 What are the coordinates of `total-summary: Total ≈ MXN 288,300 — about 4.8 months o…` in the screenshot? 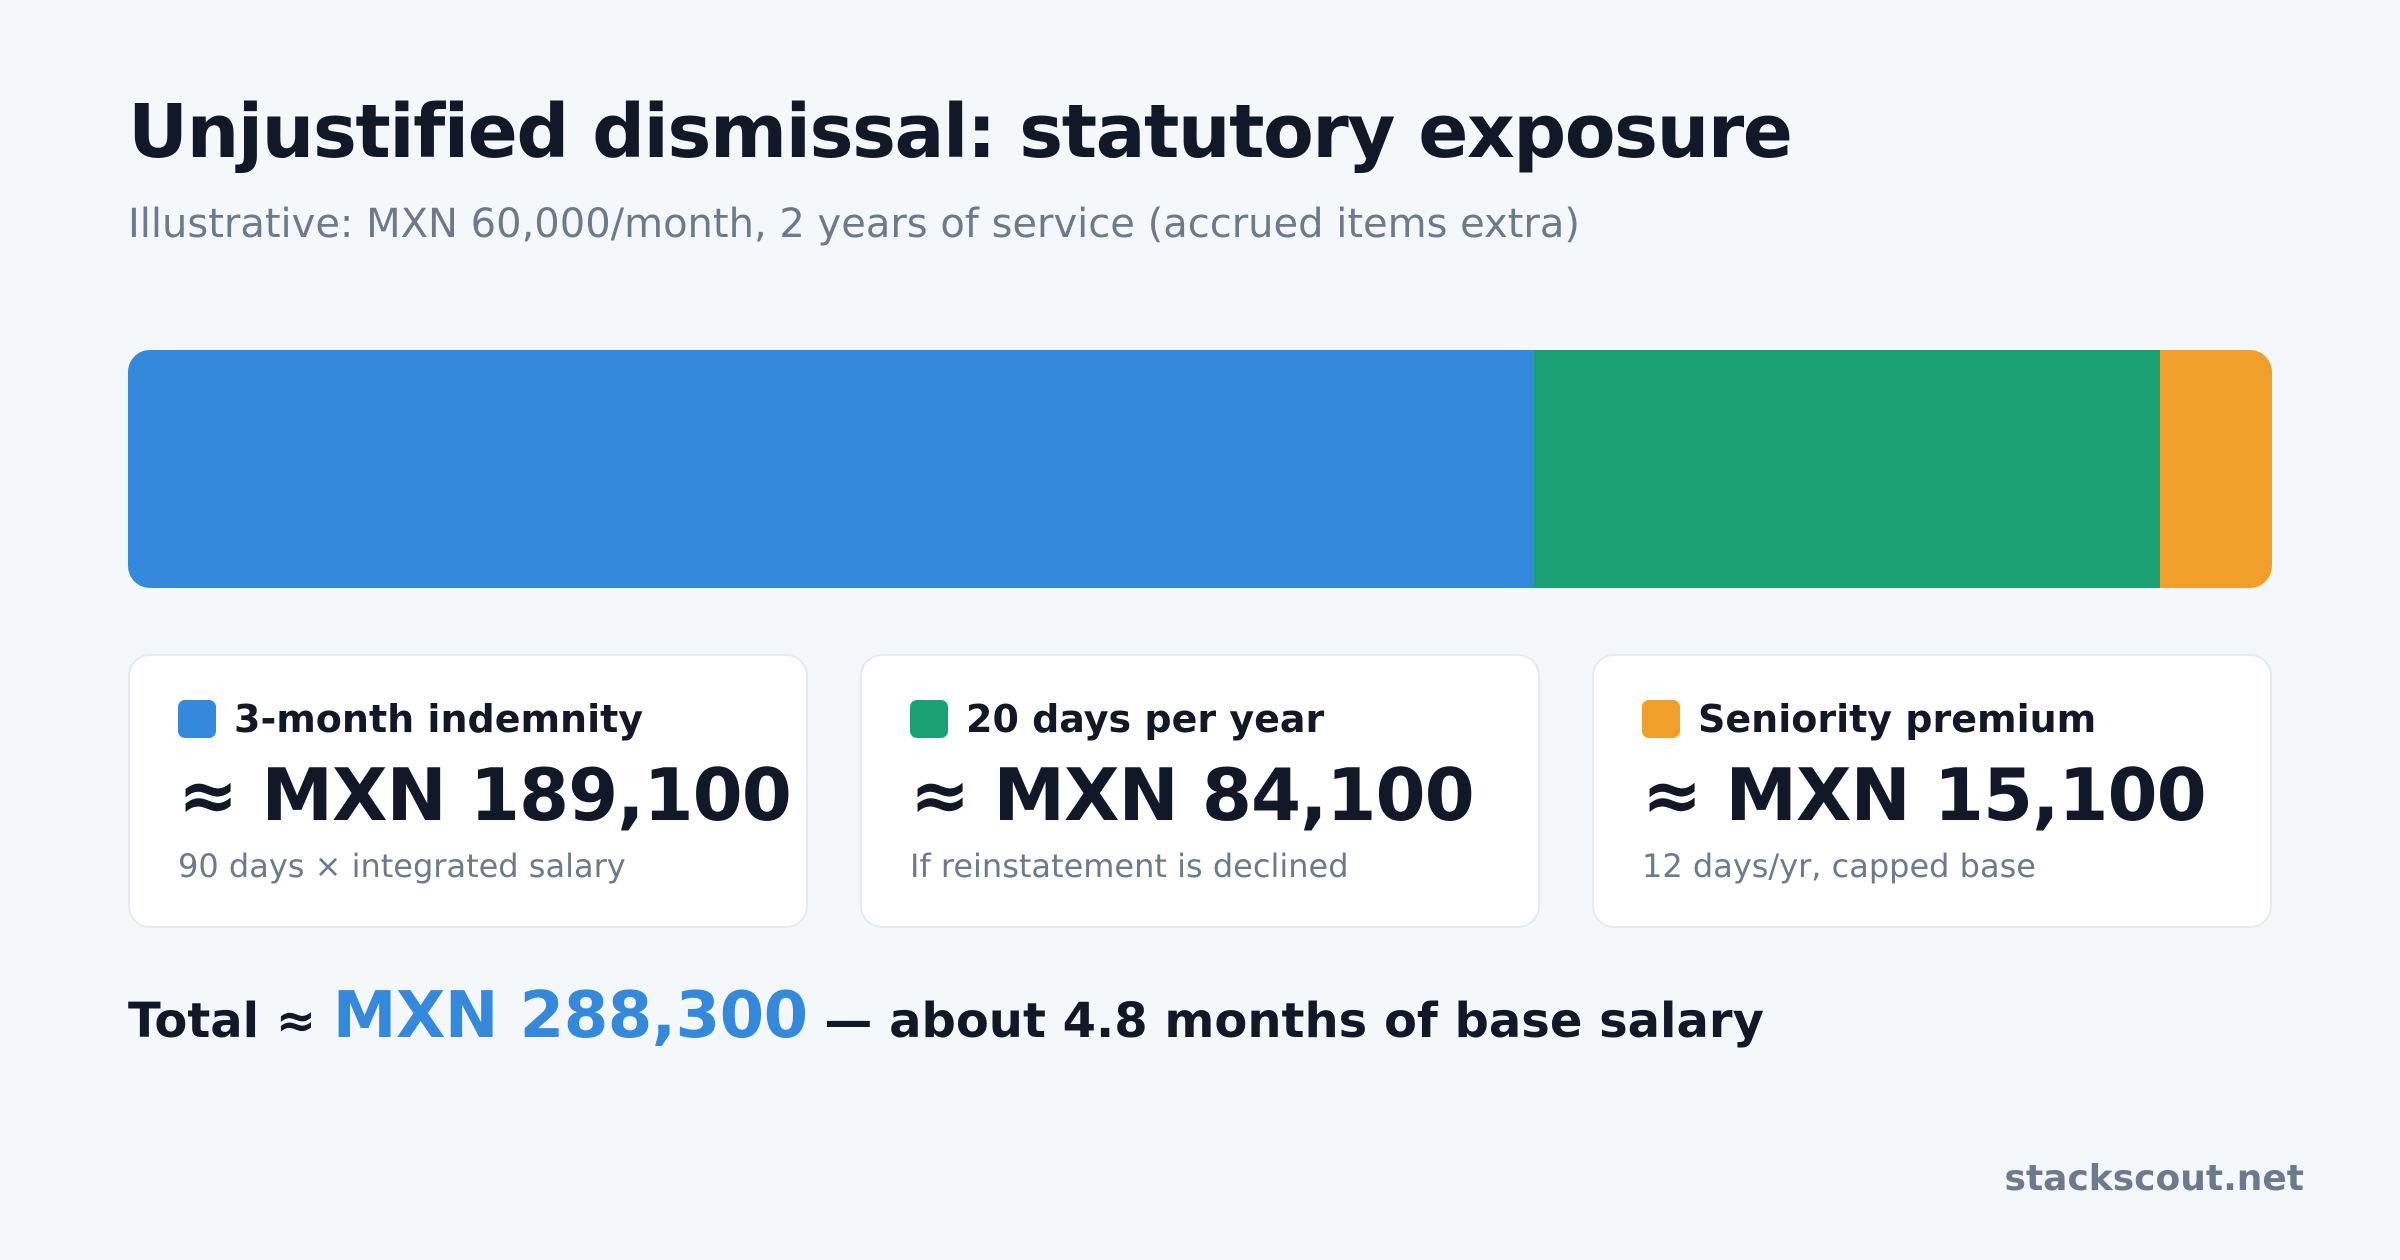 It's located at (946, 1016).